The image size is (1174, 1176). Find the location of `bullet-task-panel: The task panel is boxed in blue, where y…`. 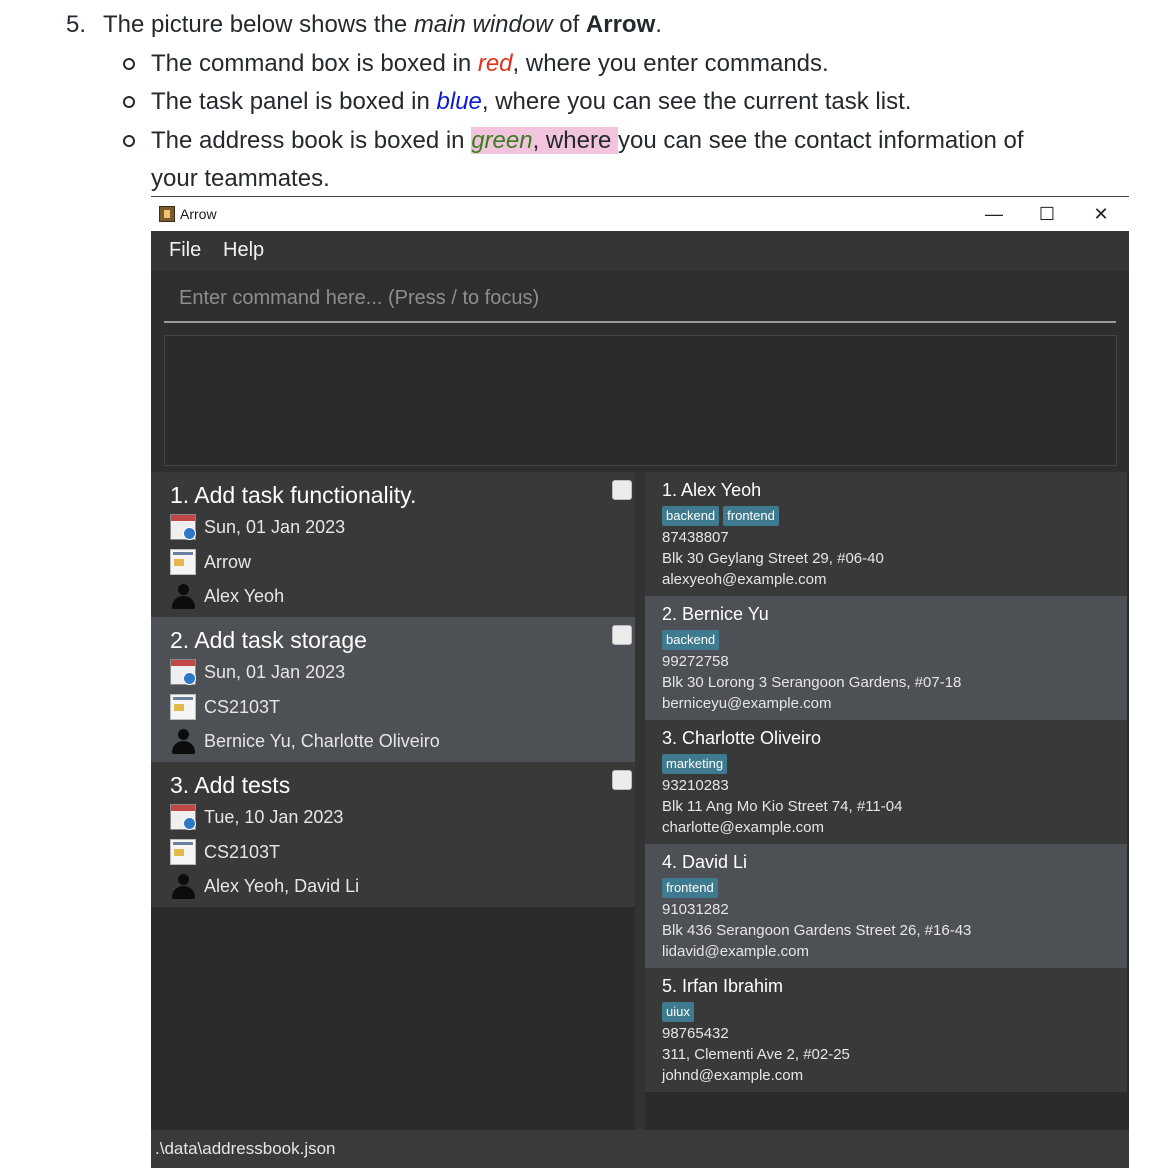

bullet-task-panel: The task panel is boxed in blue, where y… is located at coordinates (531, 102).